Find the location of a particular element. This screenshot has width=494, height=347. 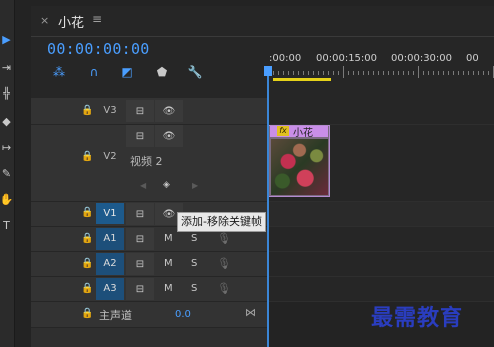

sequence-tab-title: 小花 is located at coordinates (71, 21).